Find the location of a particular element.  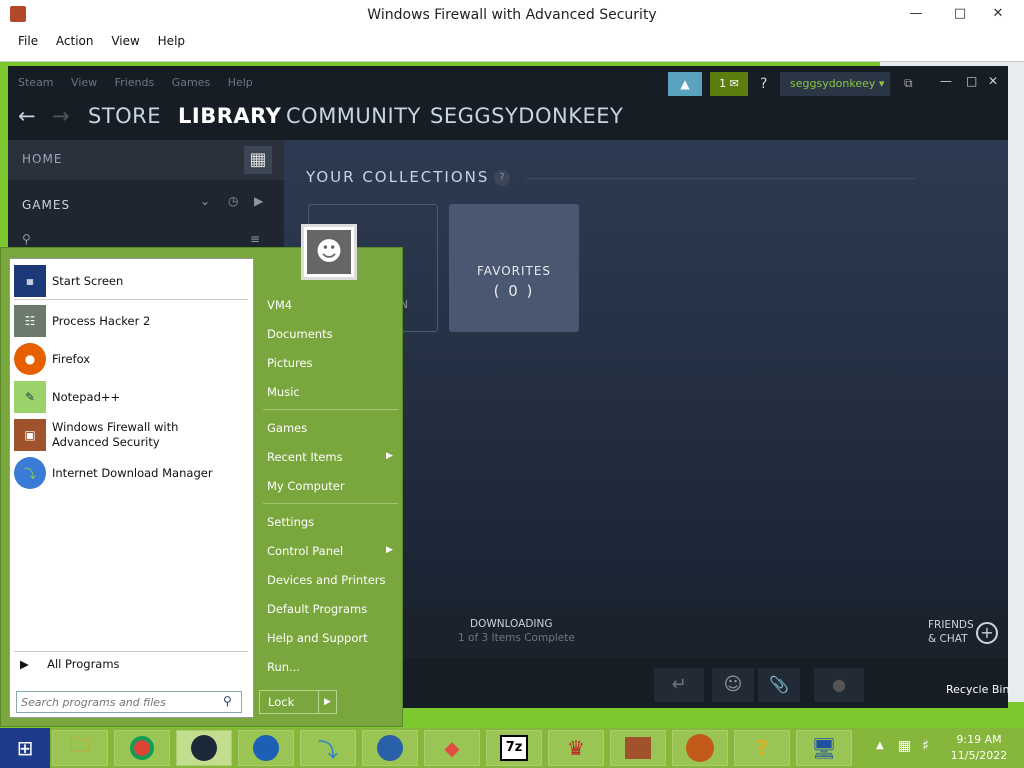

play-icon: ▶ is located at coordinates (258, 201).